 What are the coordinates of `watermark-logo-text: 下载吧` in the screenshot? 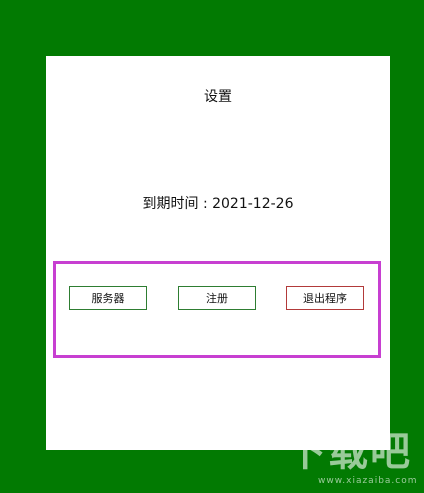 It's located at (349, 452).